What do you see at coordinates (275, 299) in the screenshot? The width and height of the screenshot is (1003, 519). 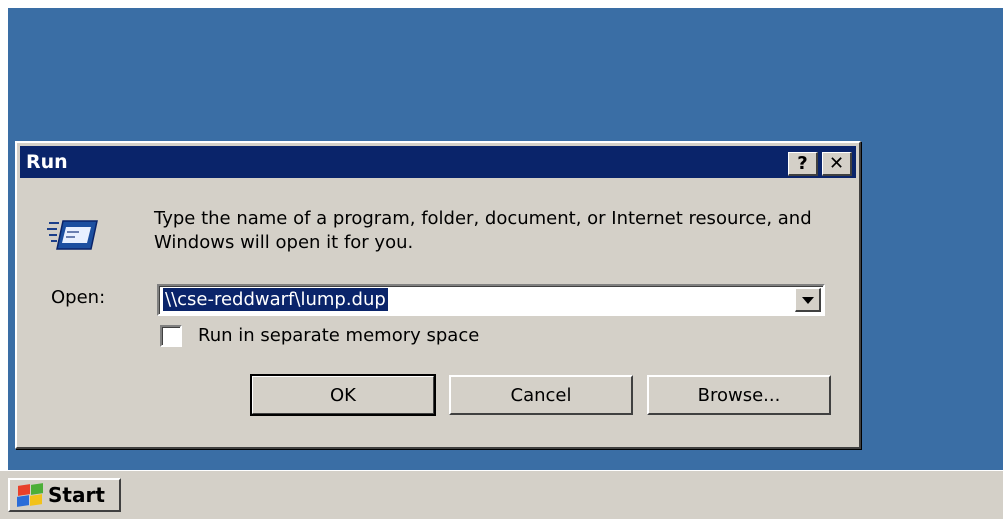 I see `open-input: \\cse-reddwarf\lump.dup` at bounding box center [275, 299].